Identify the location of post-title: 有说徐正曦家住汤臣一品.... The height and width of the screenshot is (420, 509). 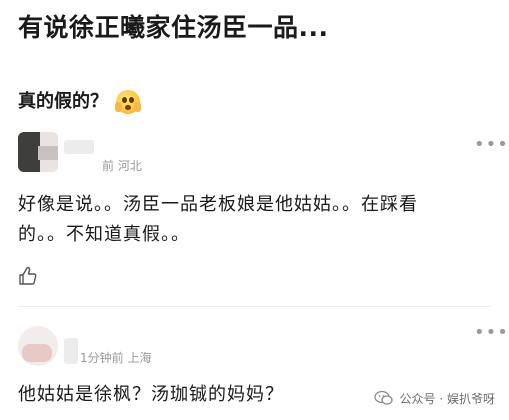
(173, 27).